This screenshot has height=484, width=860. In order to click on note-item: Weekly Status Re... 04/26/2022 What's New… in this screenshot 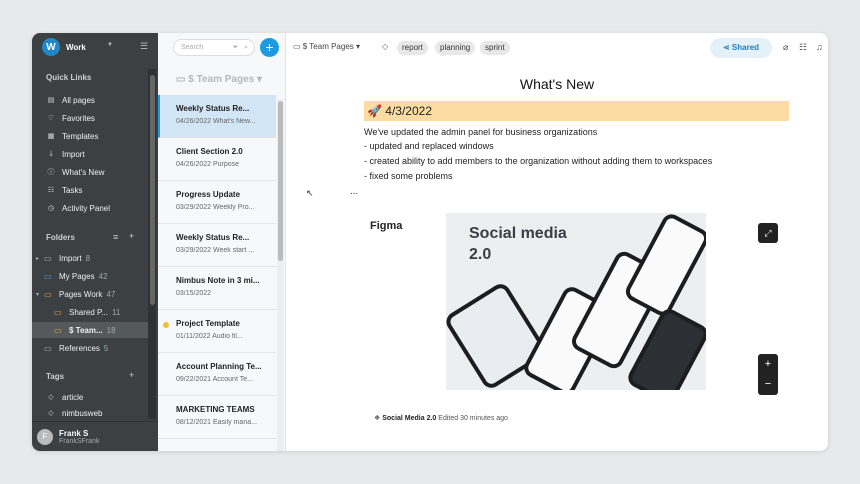, I will do `click(217, 116)`.